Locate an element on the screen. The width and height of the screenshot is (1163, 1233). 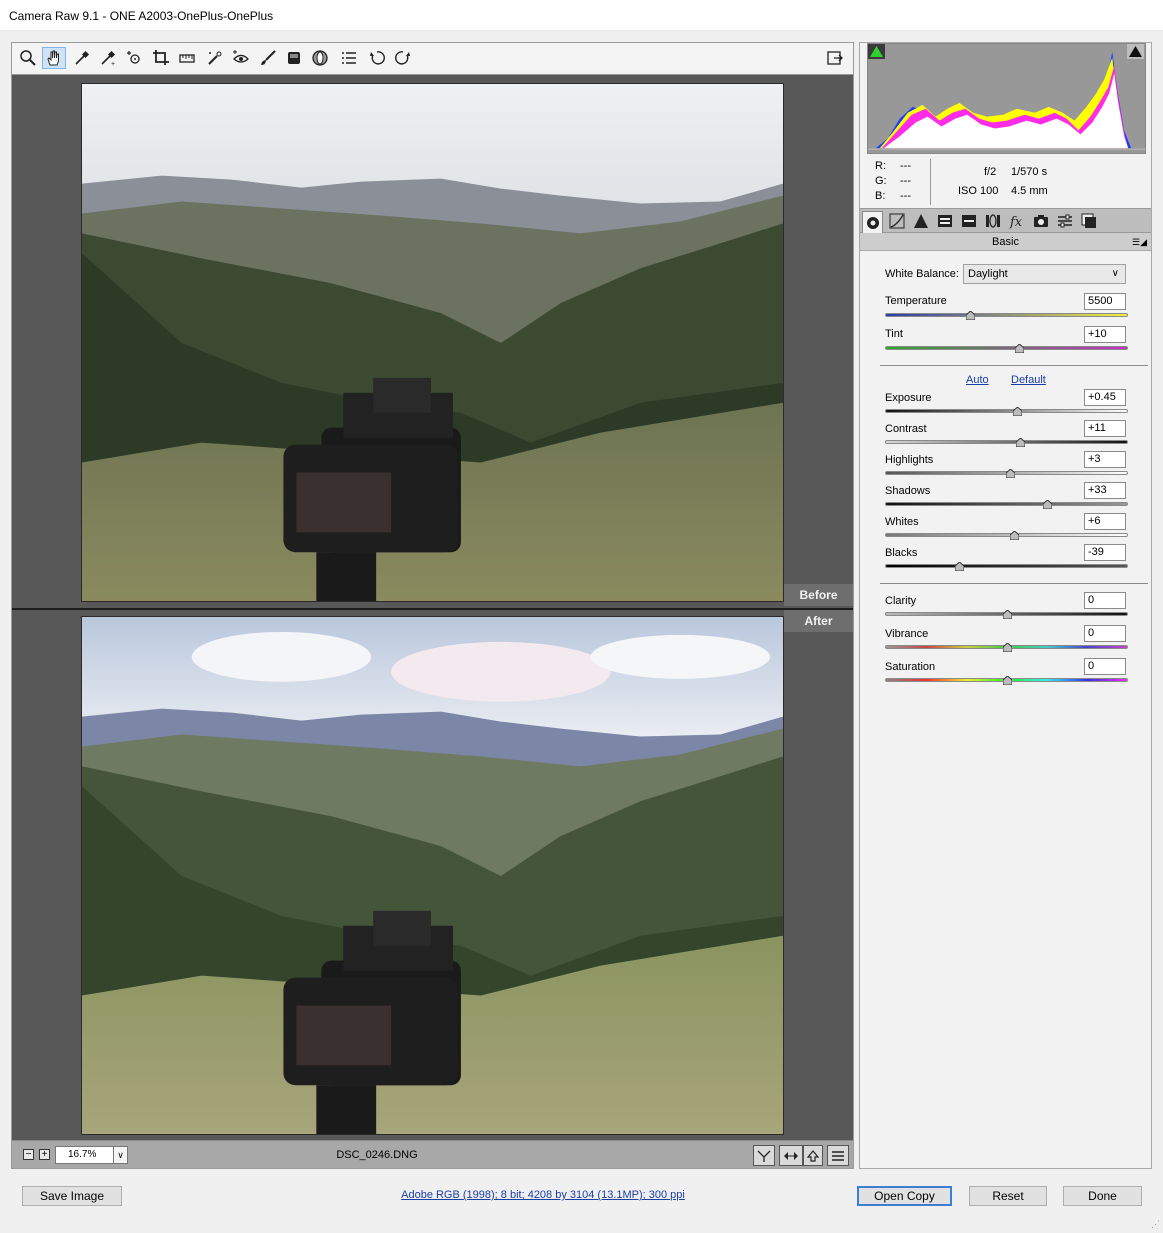
tab-camera-calibration is located at coordinates (1040, 221).